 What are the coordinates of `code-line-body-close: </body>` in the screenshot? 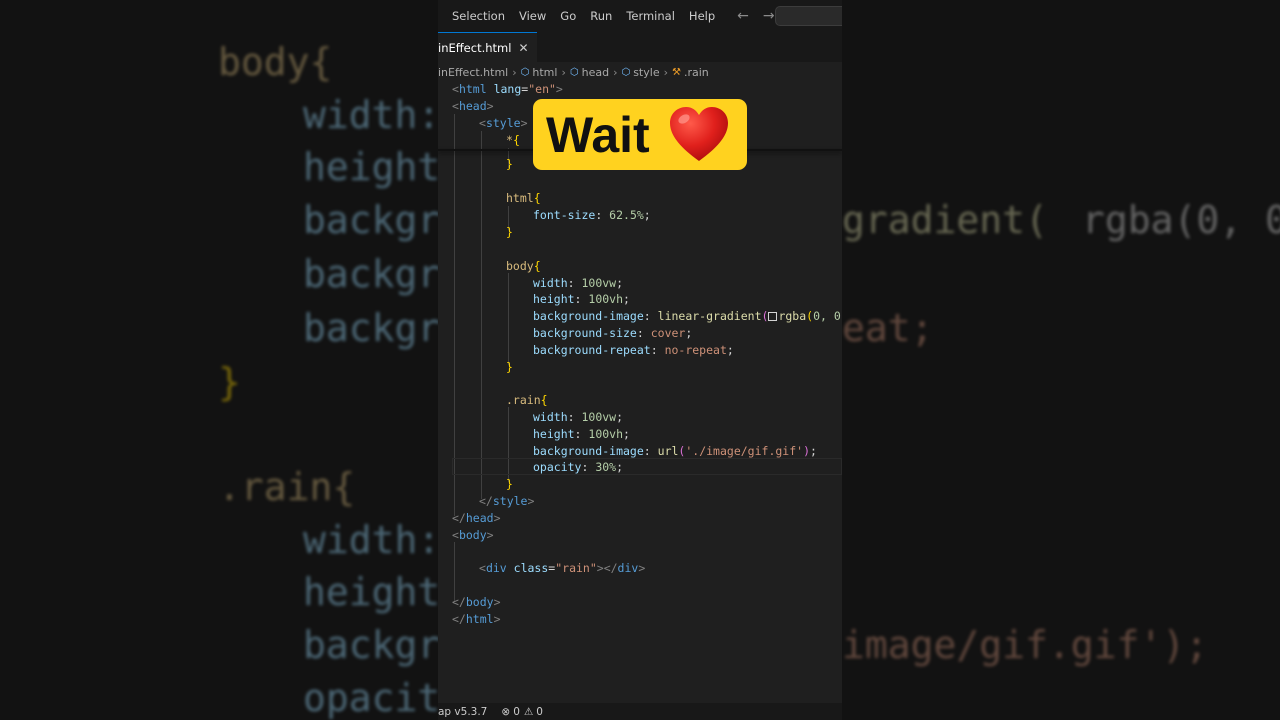 It's located at (476, 602).